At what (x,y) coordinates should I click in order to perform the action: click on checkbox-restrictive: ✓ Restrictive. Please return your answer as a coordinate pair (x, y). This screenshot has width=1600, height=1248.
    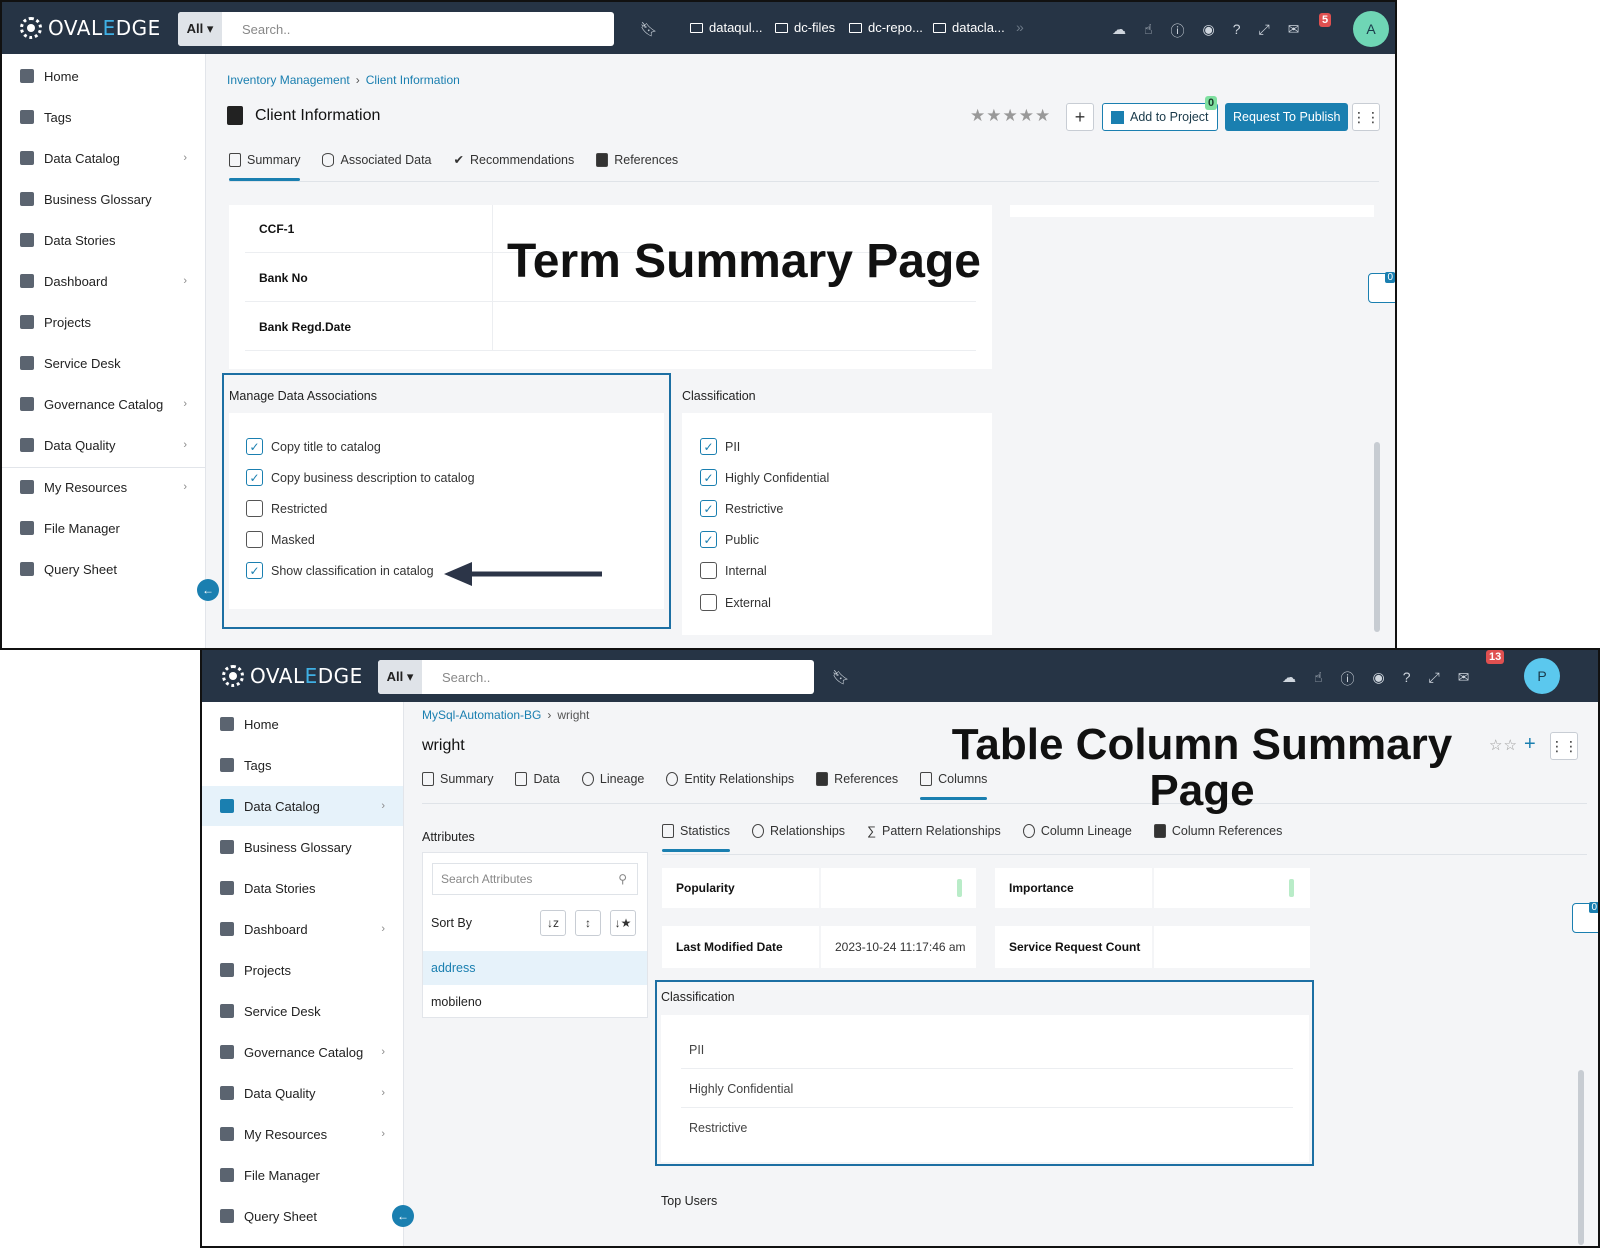
    Looking at the image, I should click on (741, 508).